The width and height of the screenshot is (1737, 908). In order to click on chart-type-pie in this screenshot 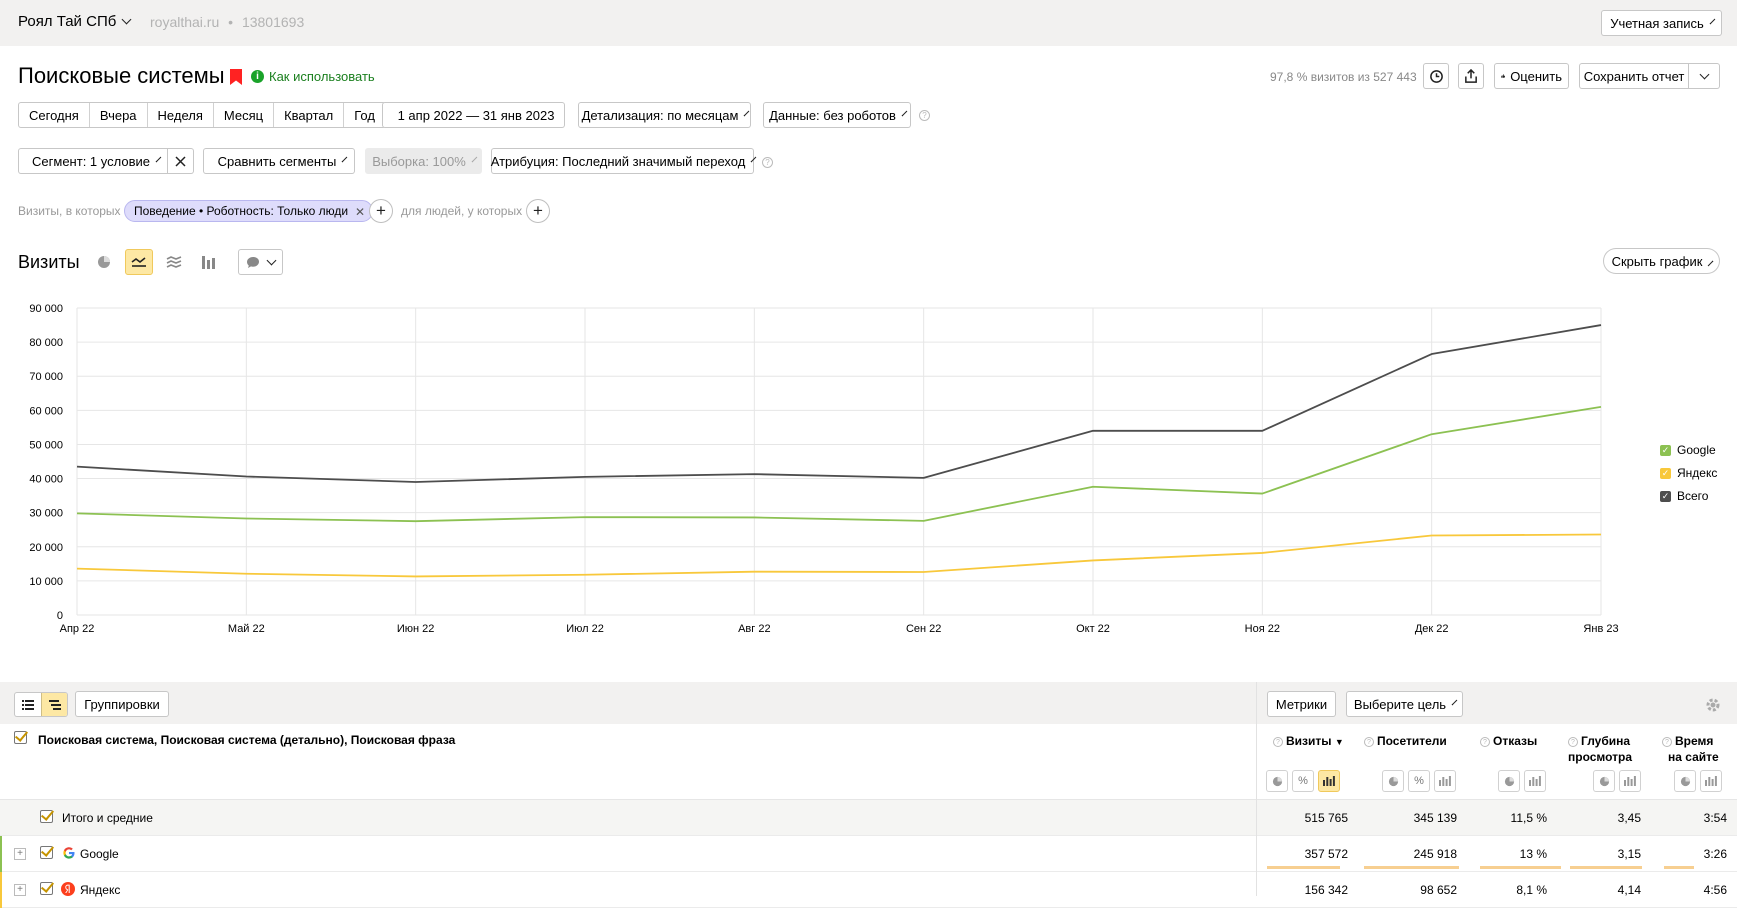, I will do `click(104, 262)`.